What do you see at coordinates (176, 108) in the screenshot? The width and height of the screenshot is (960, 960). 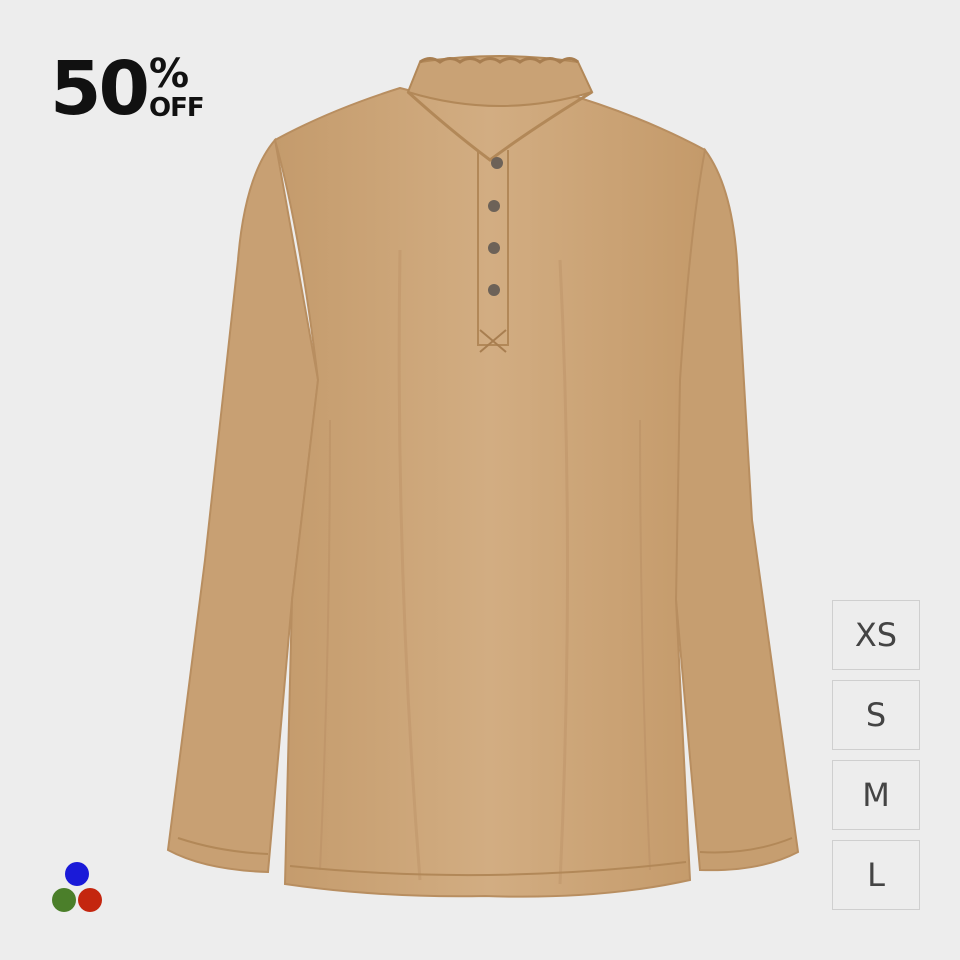 I see `discount-off-label: OFF` at bounding box center [176, 108].